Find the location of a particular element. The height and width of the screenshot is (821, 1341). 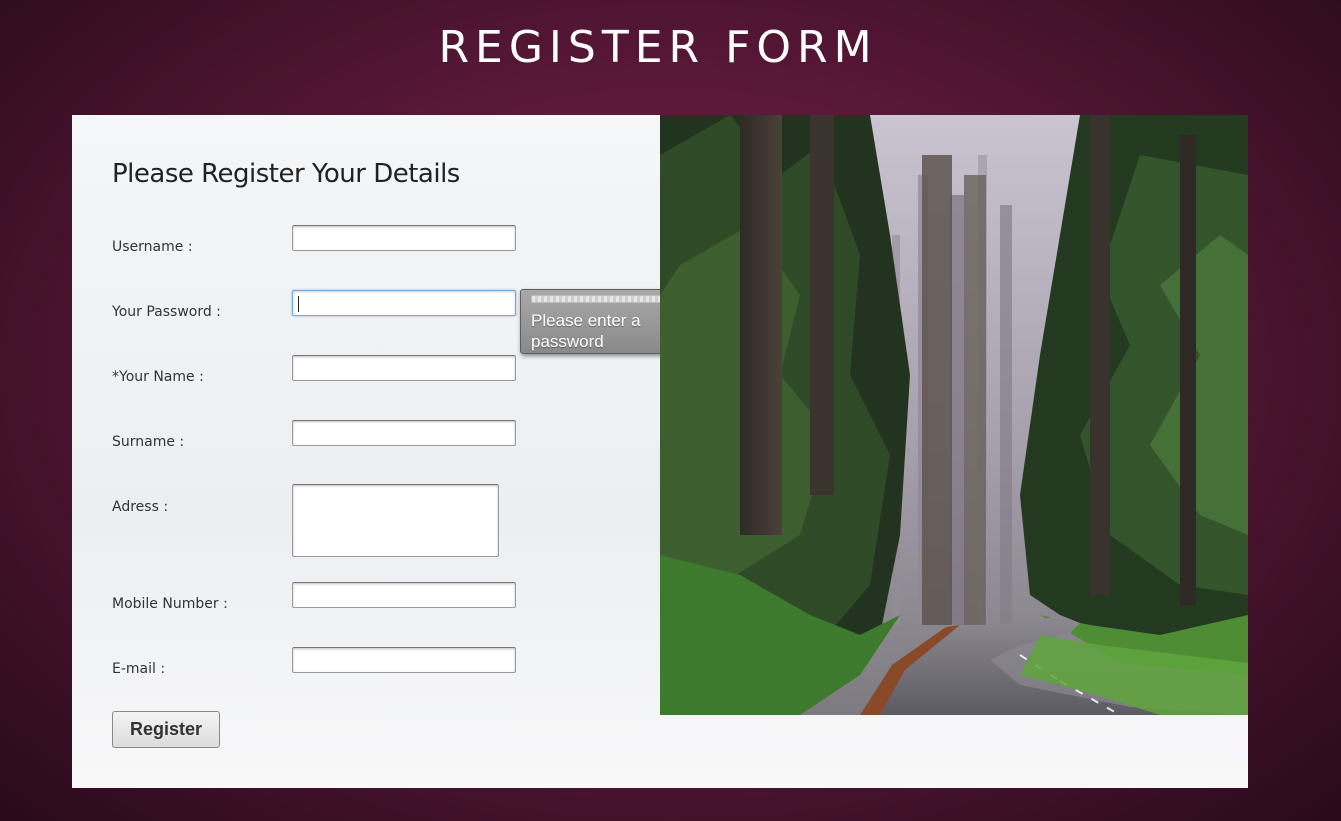

email-label: E-mail : is located at coordinates (139, 669).